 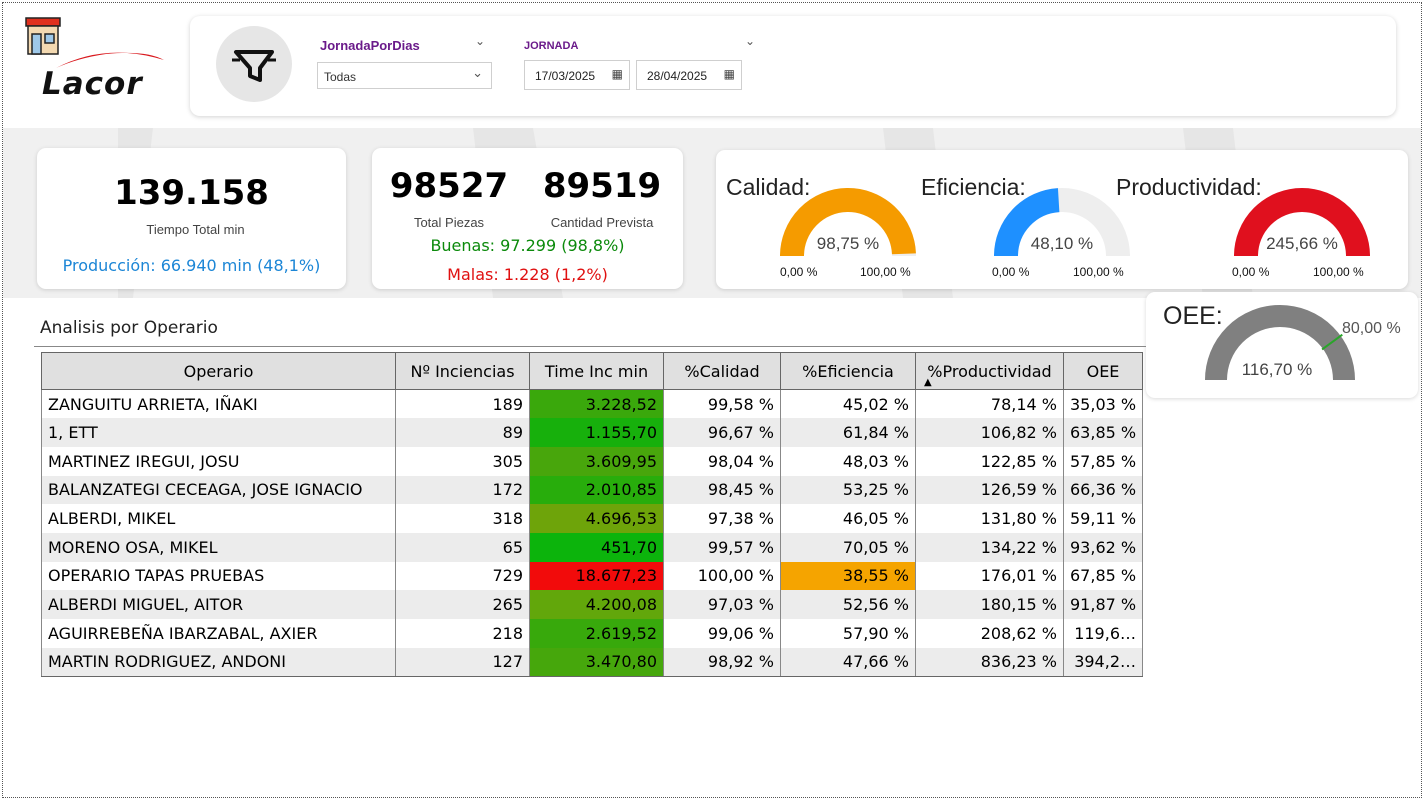 What do you see at coordinates (1103, 371) in the screenshot?
I see `col-header-oee: OEE` at bounding box center [1103, 371].